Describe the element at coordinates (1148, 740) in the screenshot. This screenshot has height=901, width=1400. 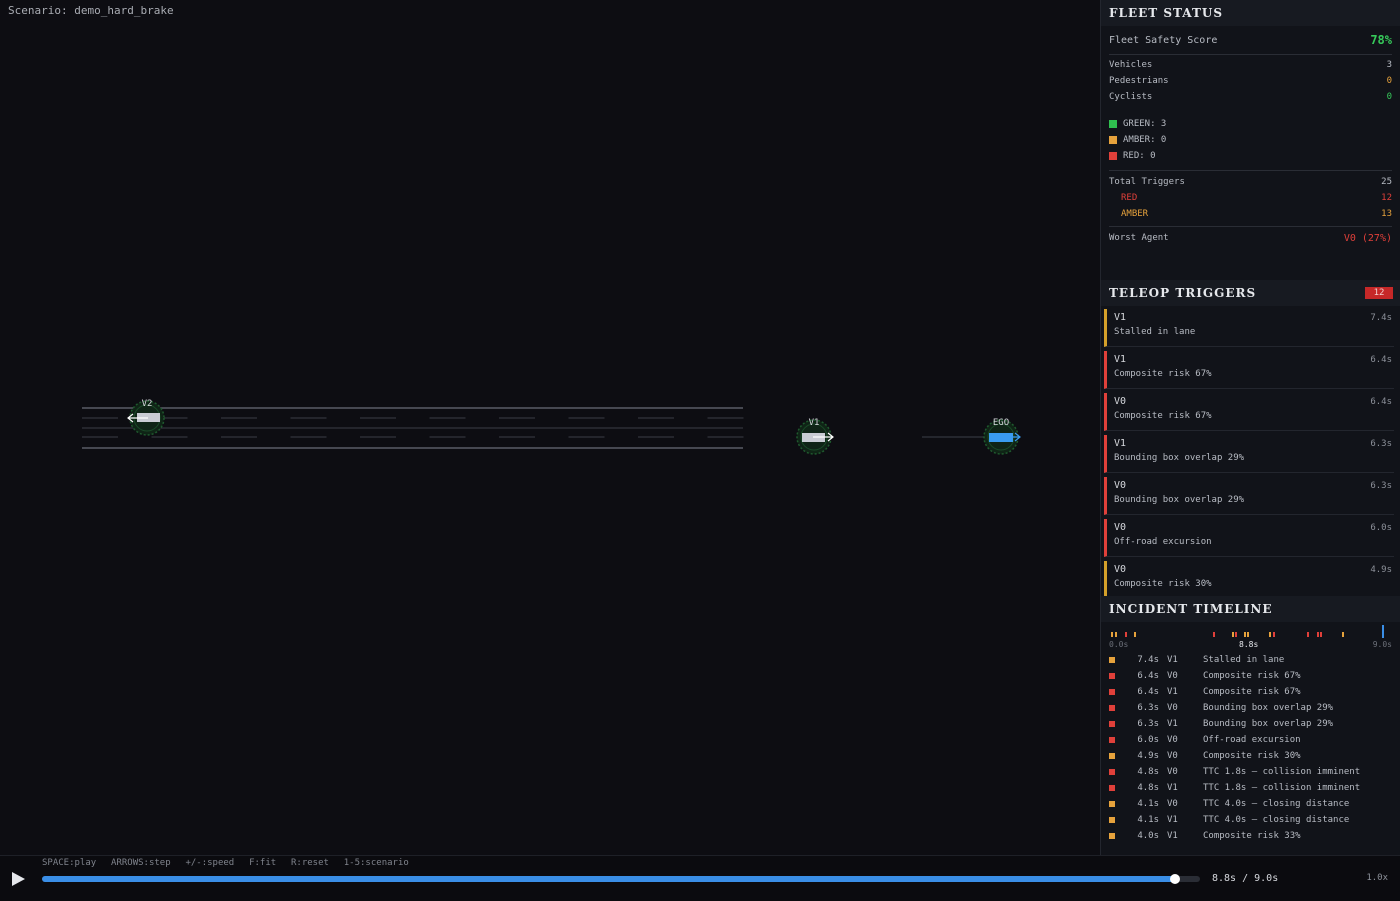
I see `event-time: 6.0s` at that location.